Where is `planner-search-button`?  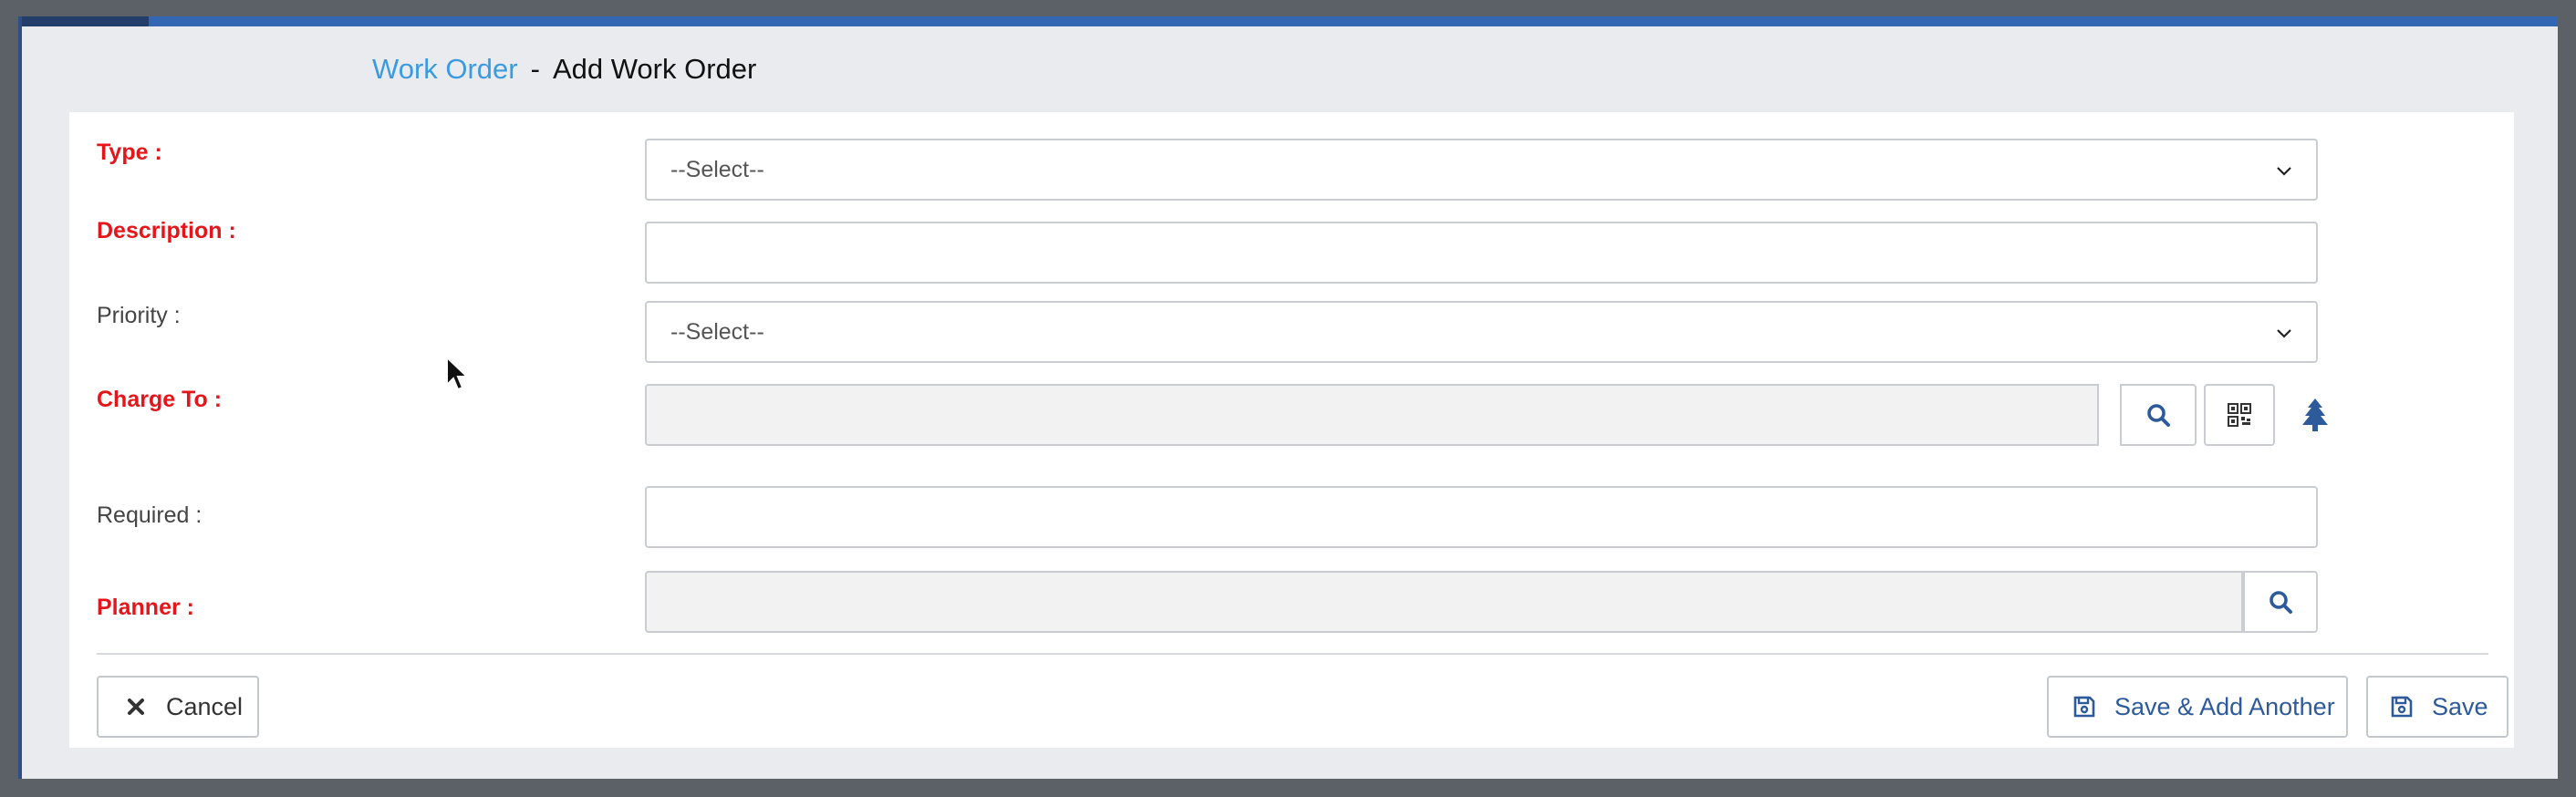 planner-search-button is located at coordinates (2280, 602).